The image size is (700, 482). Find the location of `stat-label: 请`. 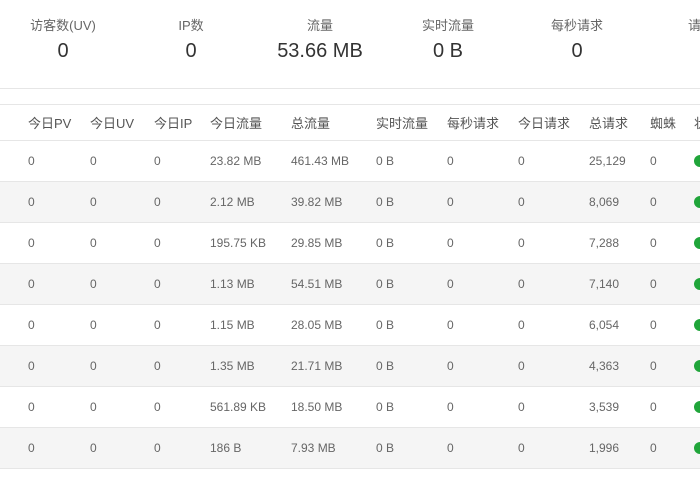

stat-label: 请 is located at coordinates (694, 25).